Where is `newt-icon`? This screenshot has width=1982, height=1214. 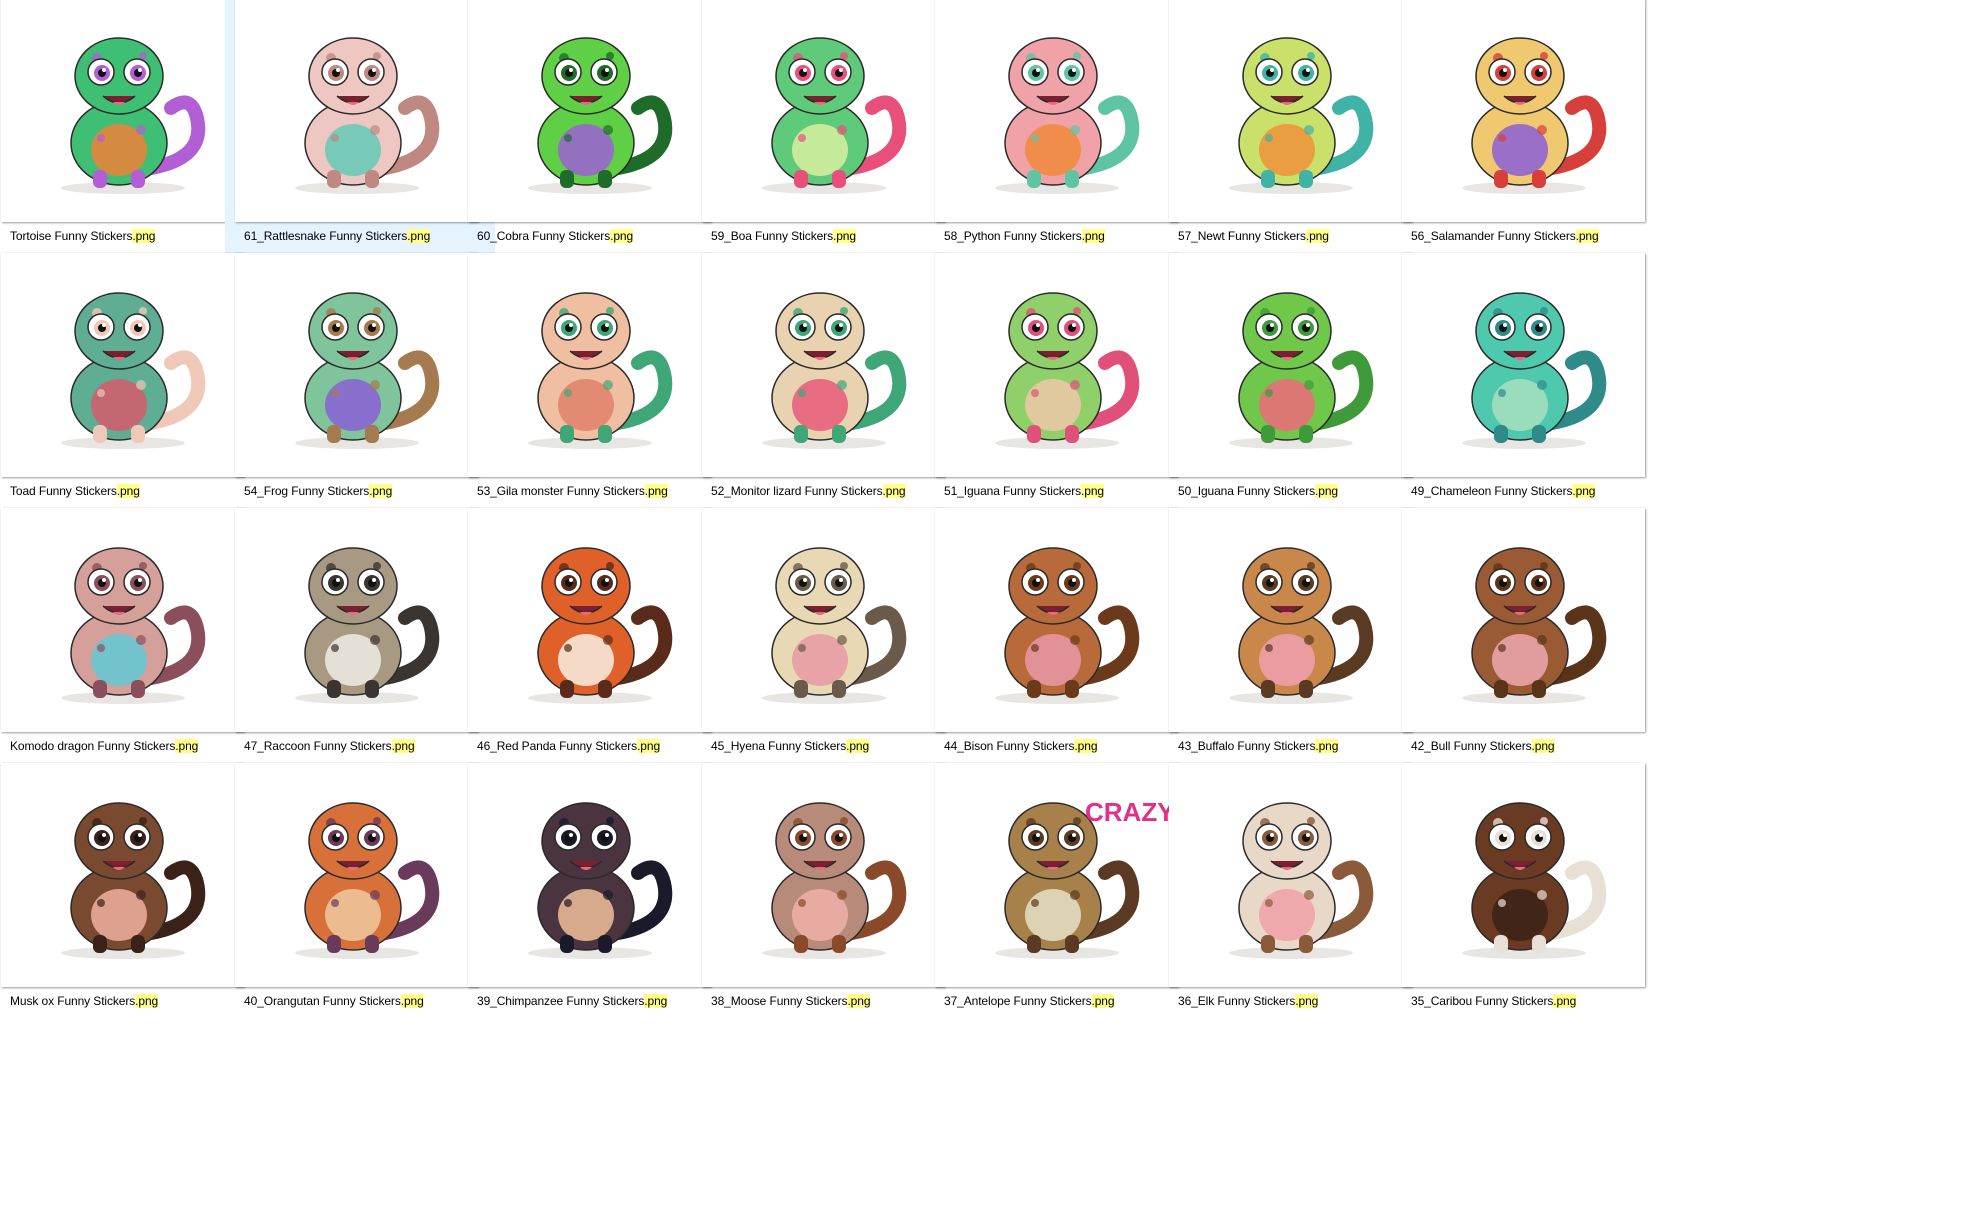 newt-icon is located at coordinates (1301, 115).